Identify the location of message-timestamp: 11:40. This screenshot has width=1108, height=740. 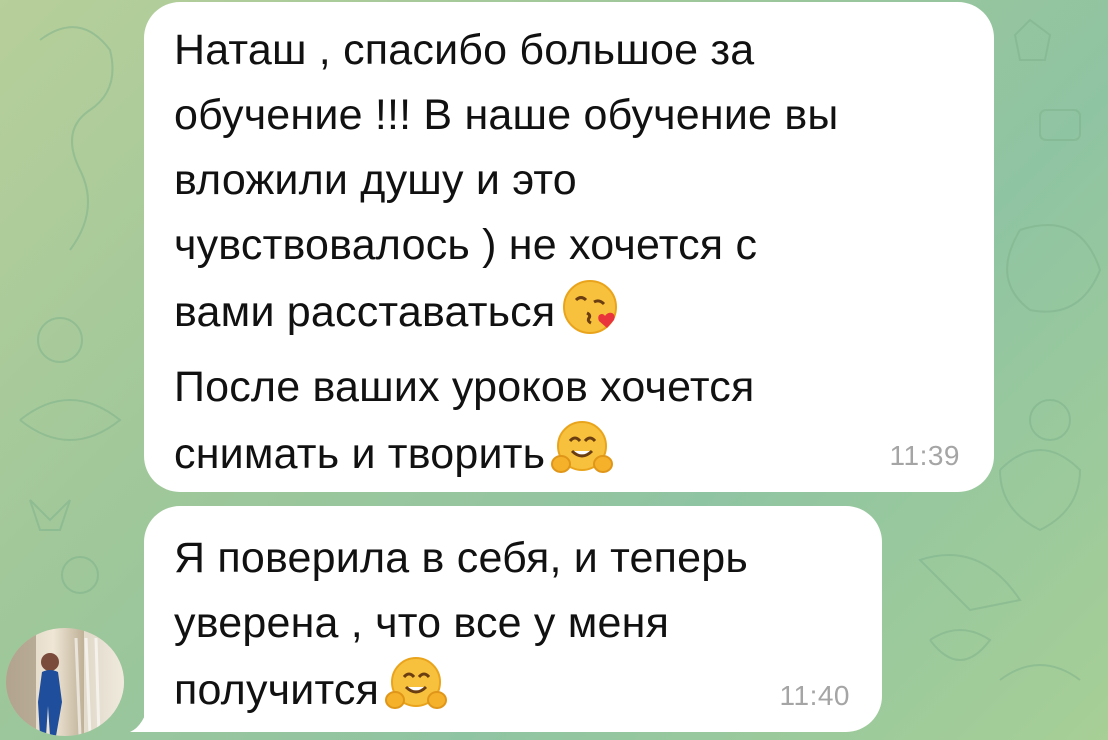
(814, 695).